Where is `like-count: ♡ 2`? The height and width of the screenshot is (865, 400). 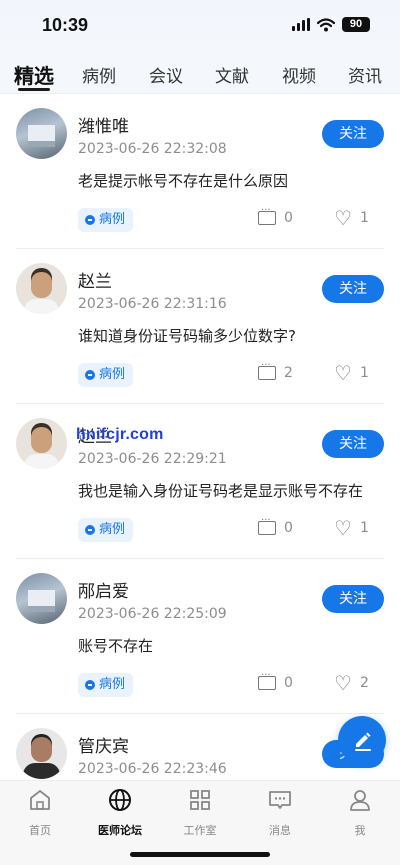 like-count: ♡ 2 is located at coordinates (351, 683).